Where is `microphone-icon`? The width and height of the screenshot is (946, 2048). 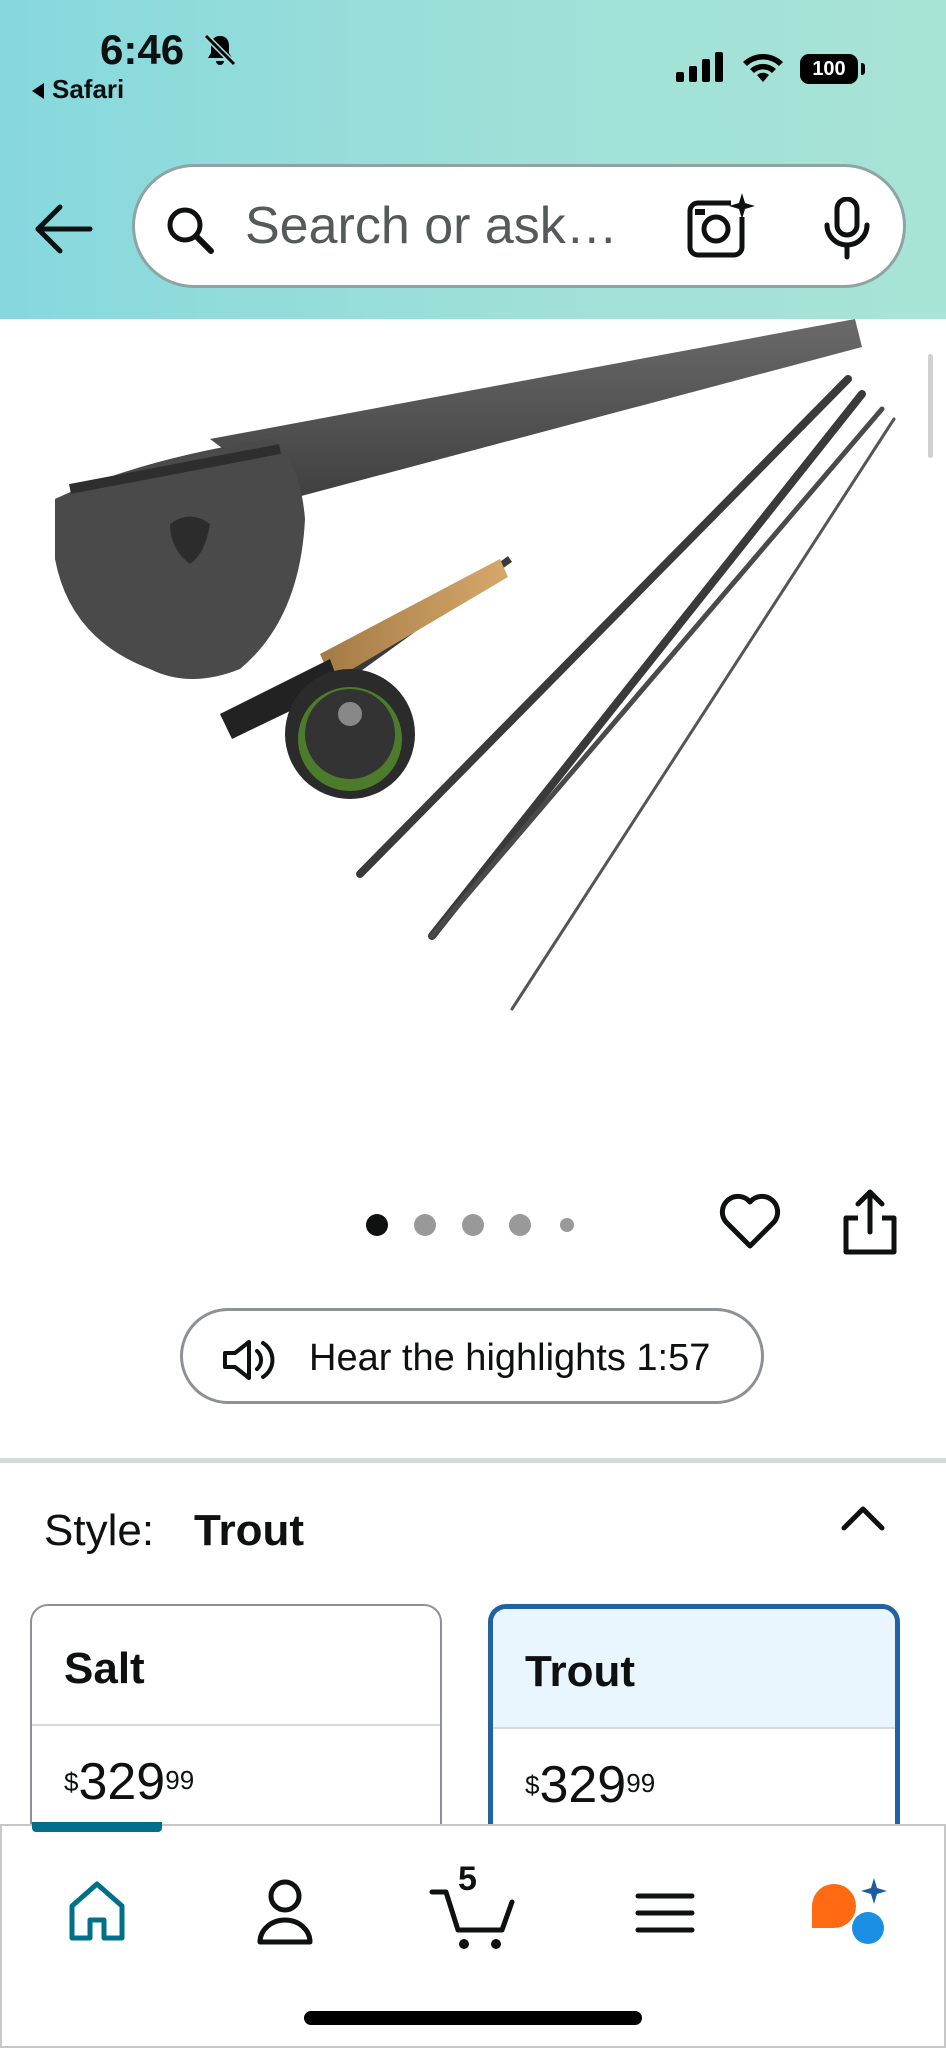
microphone-icon is located at coordinates (847, 229).